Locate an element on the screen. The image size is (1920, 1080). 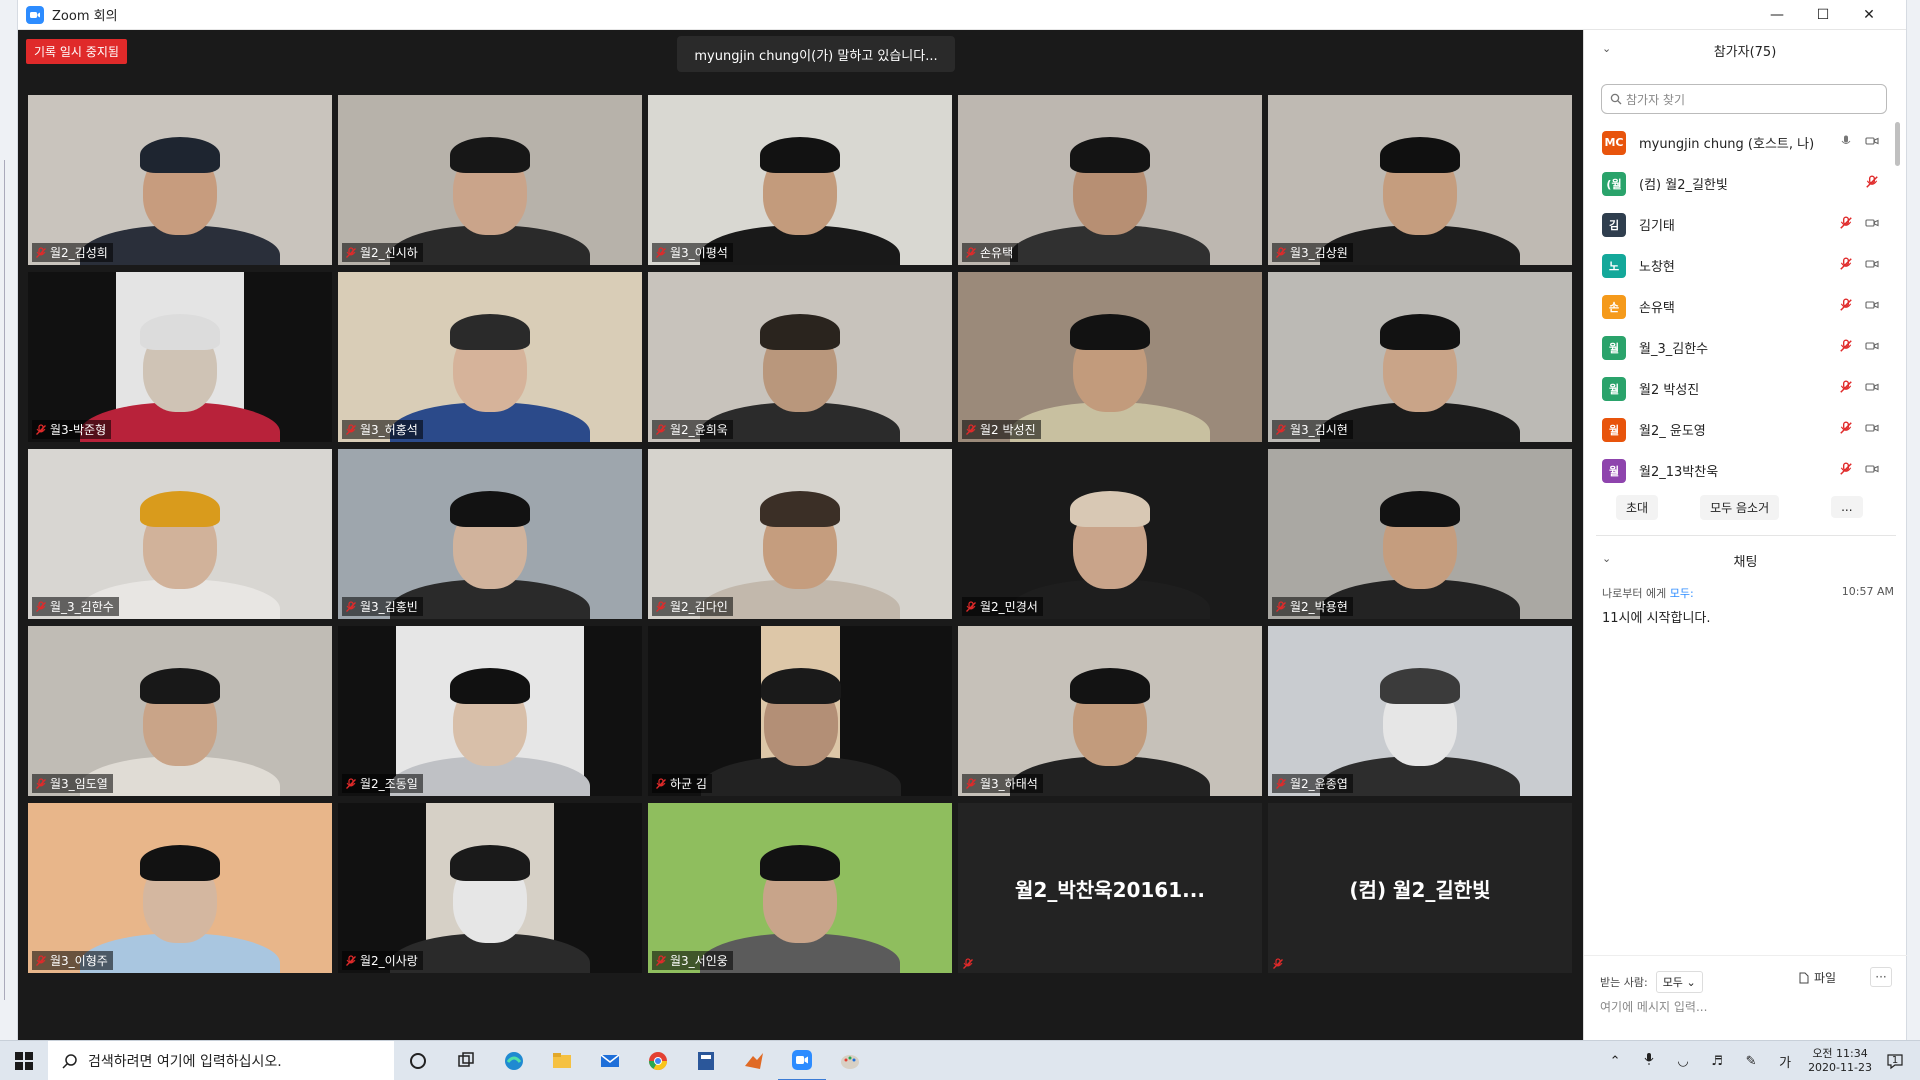
title-bar: Zoom 회의 — ☐ ✕ is located at coordinates (960, 15).